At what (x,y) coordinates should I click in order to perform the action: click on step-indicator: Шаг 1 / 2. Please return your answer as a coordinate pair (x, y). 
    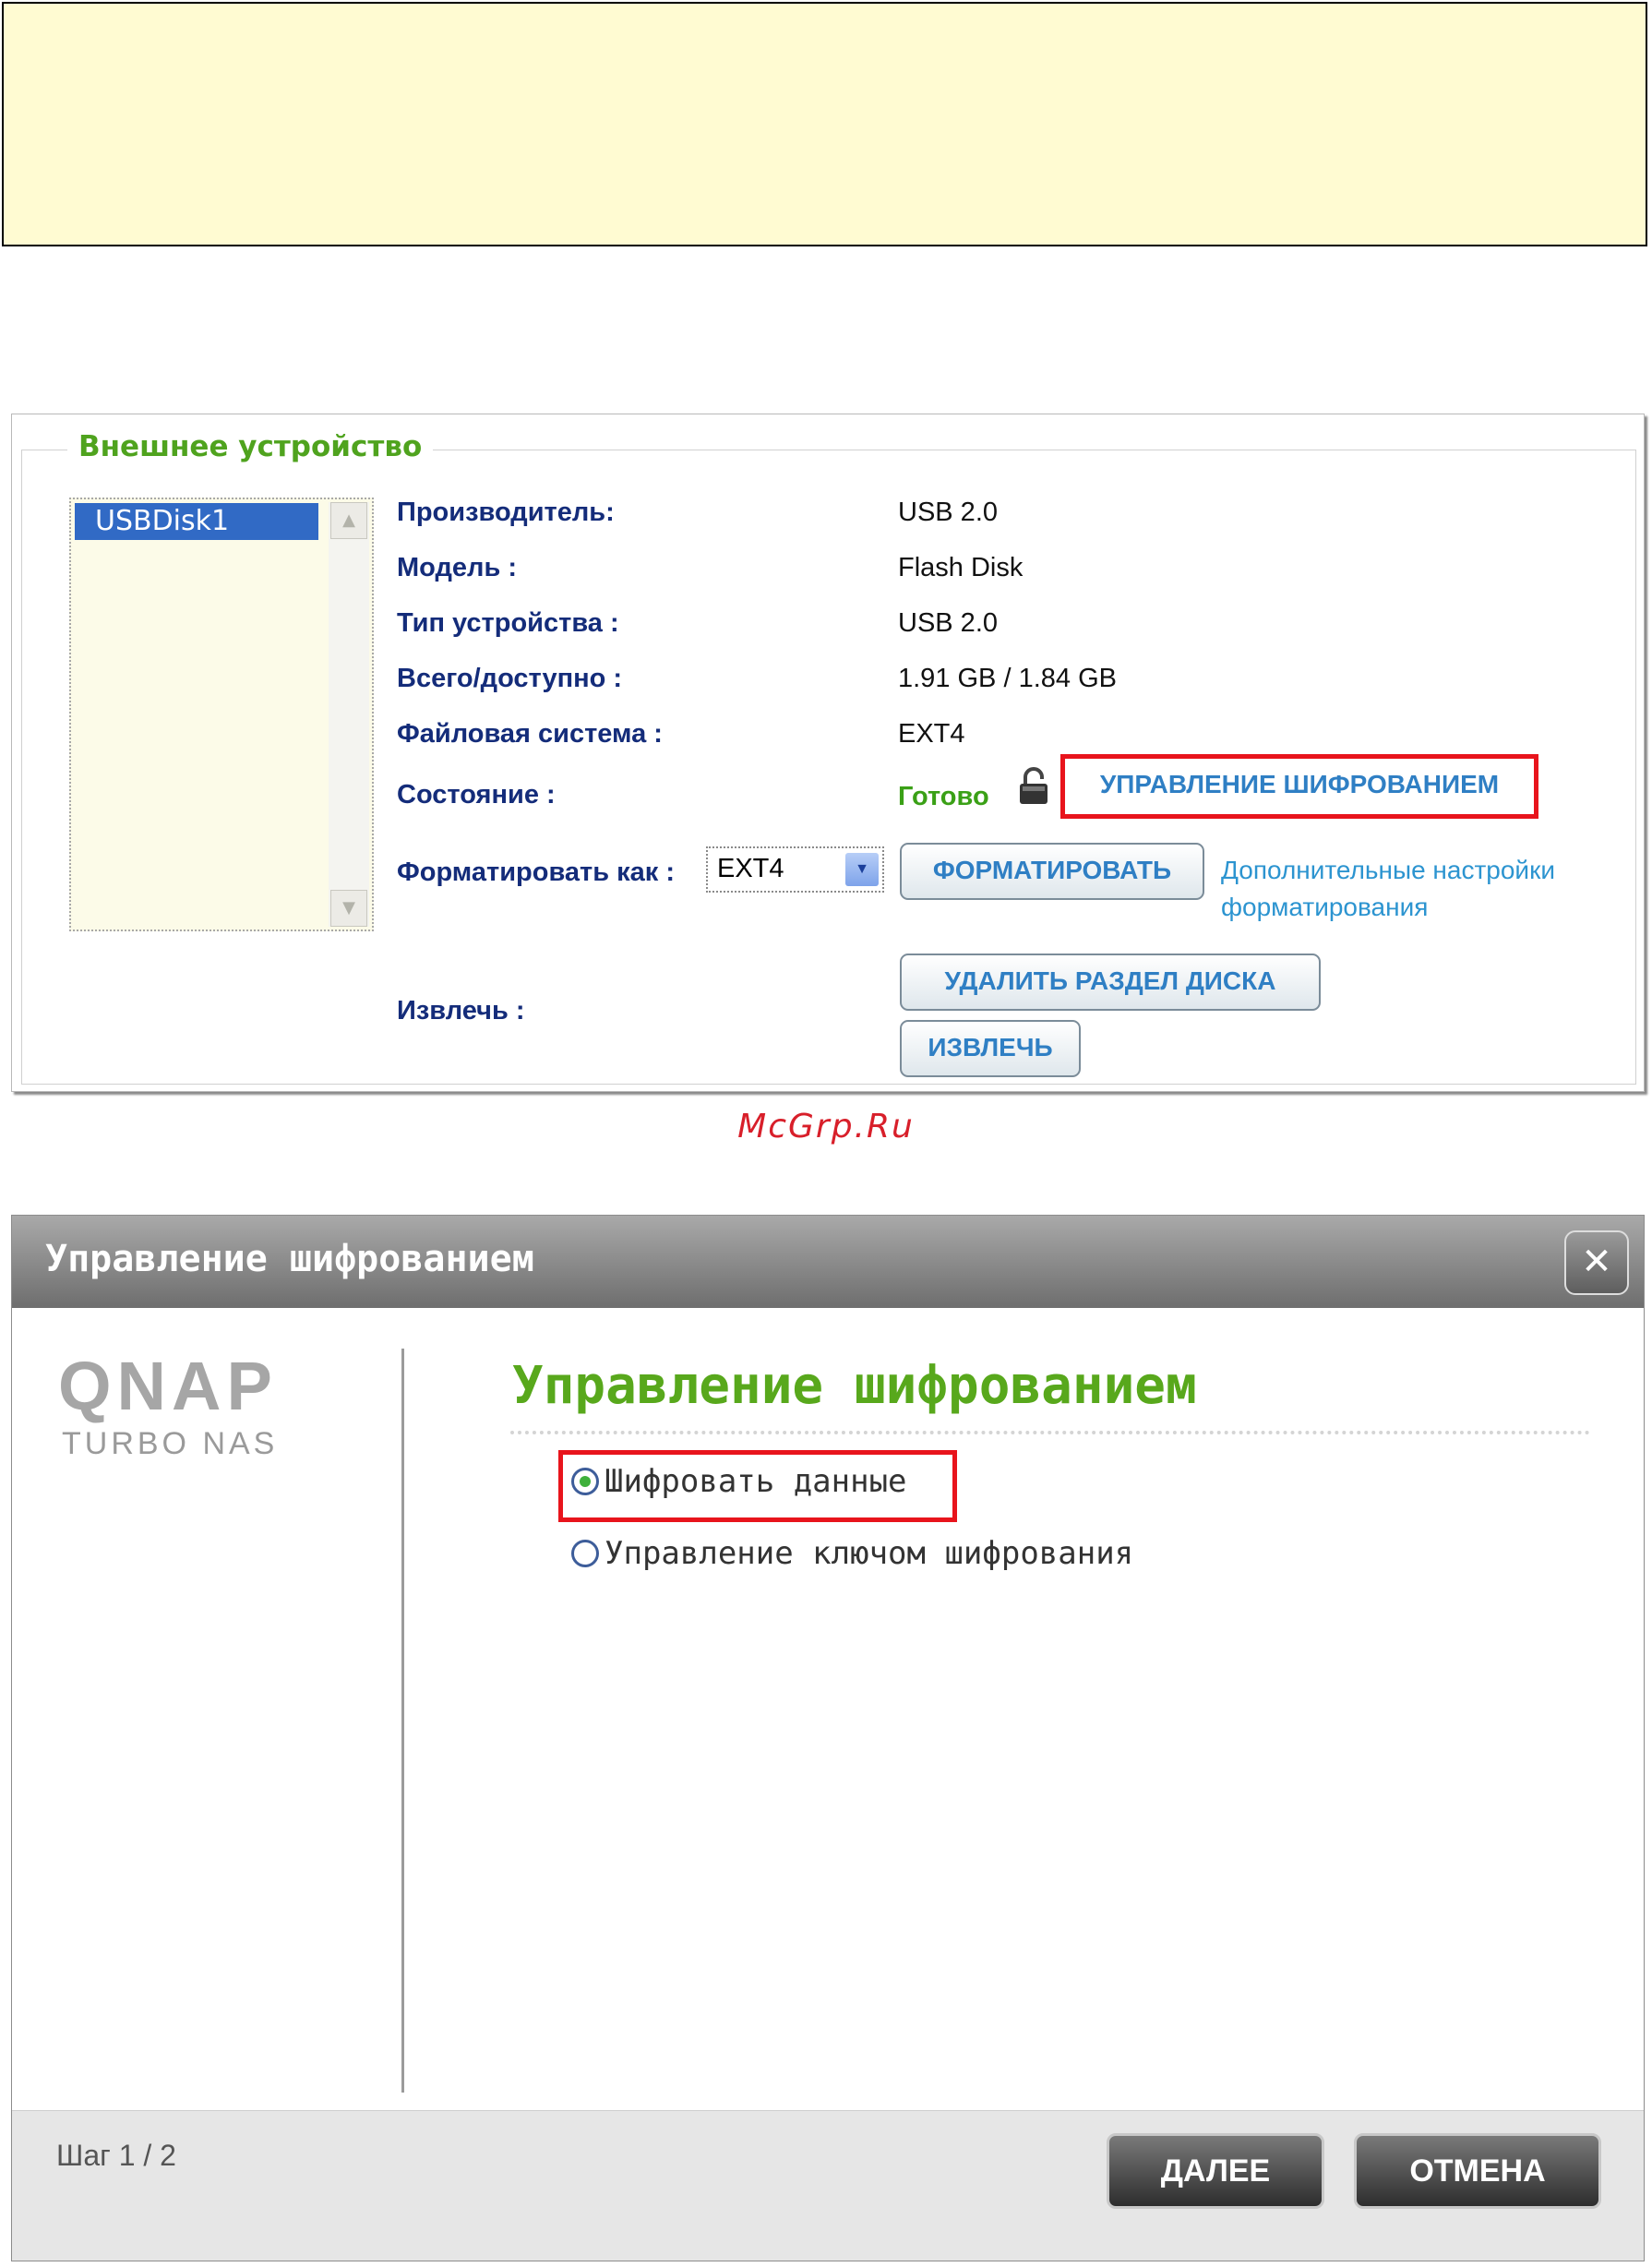
    Looking at the image, I should click on (116, 2155).